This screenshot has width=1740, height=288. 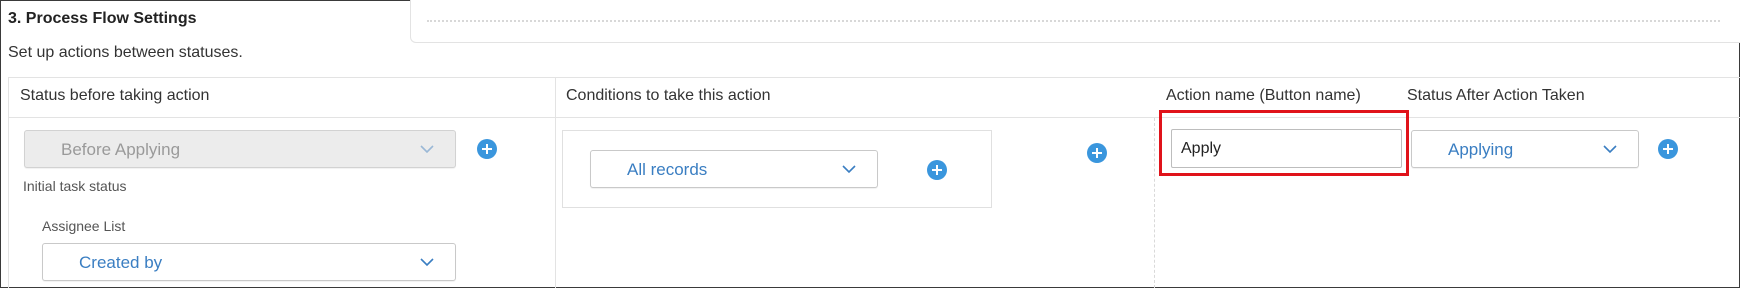 I want to click on condition-select: All records, so click(x=734, y=169).